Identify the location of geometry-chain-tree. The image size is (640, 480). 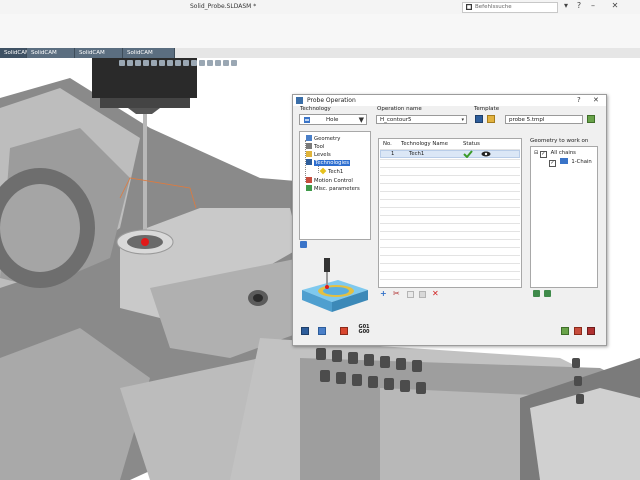
(564, 217).